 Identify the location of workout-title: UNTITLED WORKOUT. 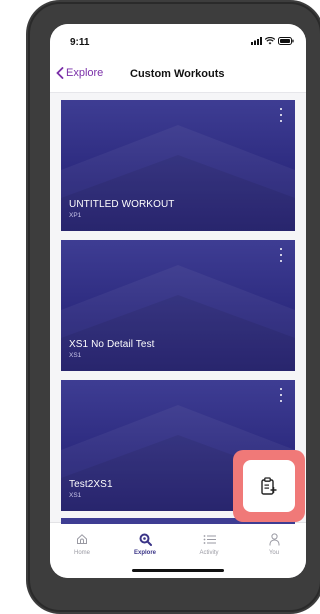
(122, 204).